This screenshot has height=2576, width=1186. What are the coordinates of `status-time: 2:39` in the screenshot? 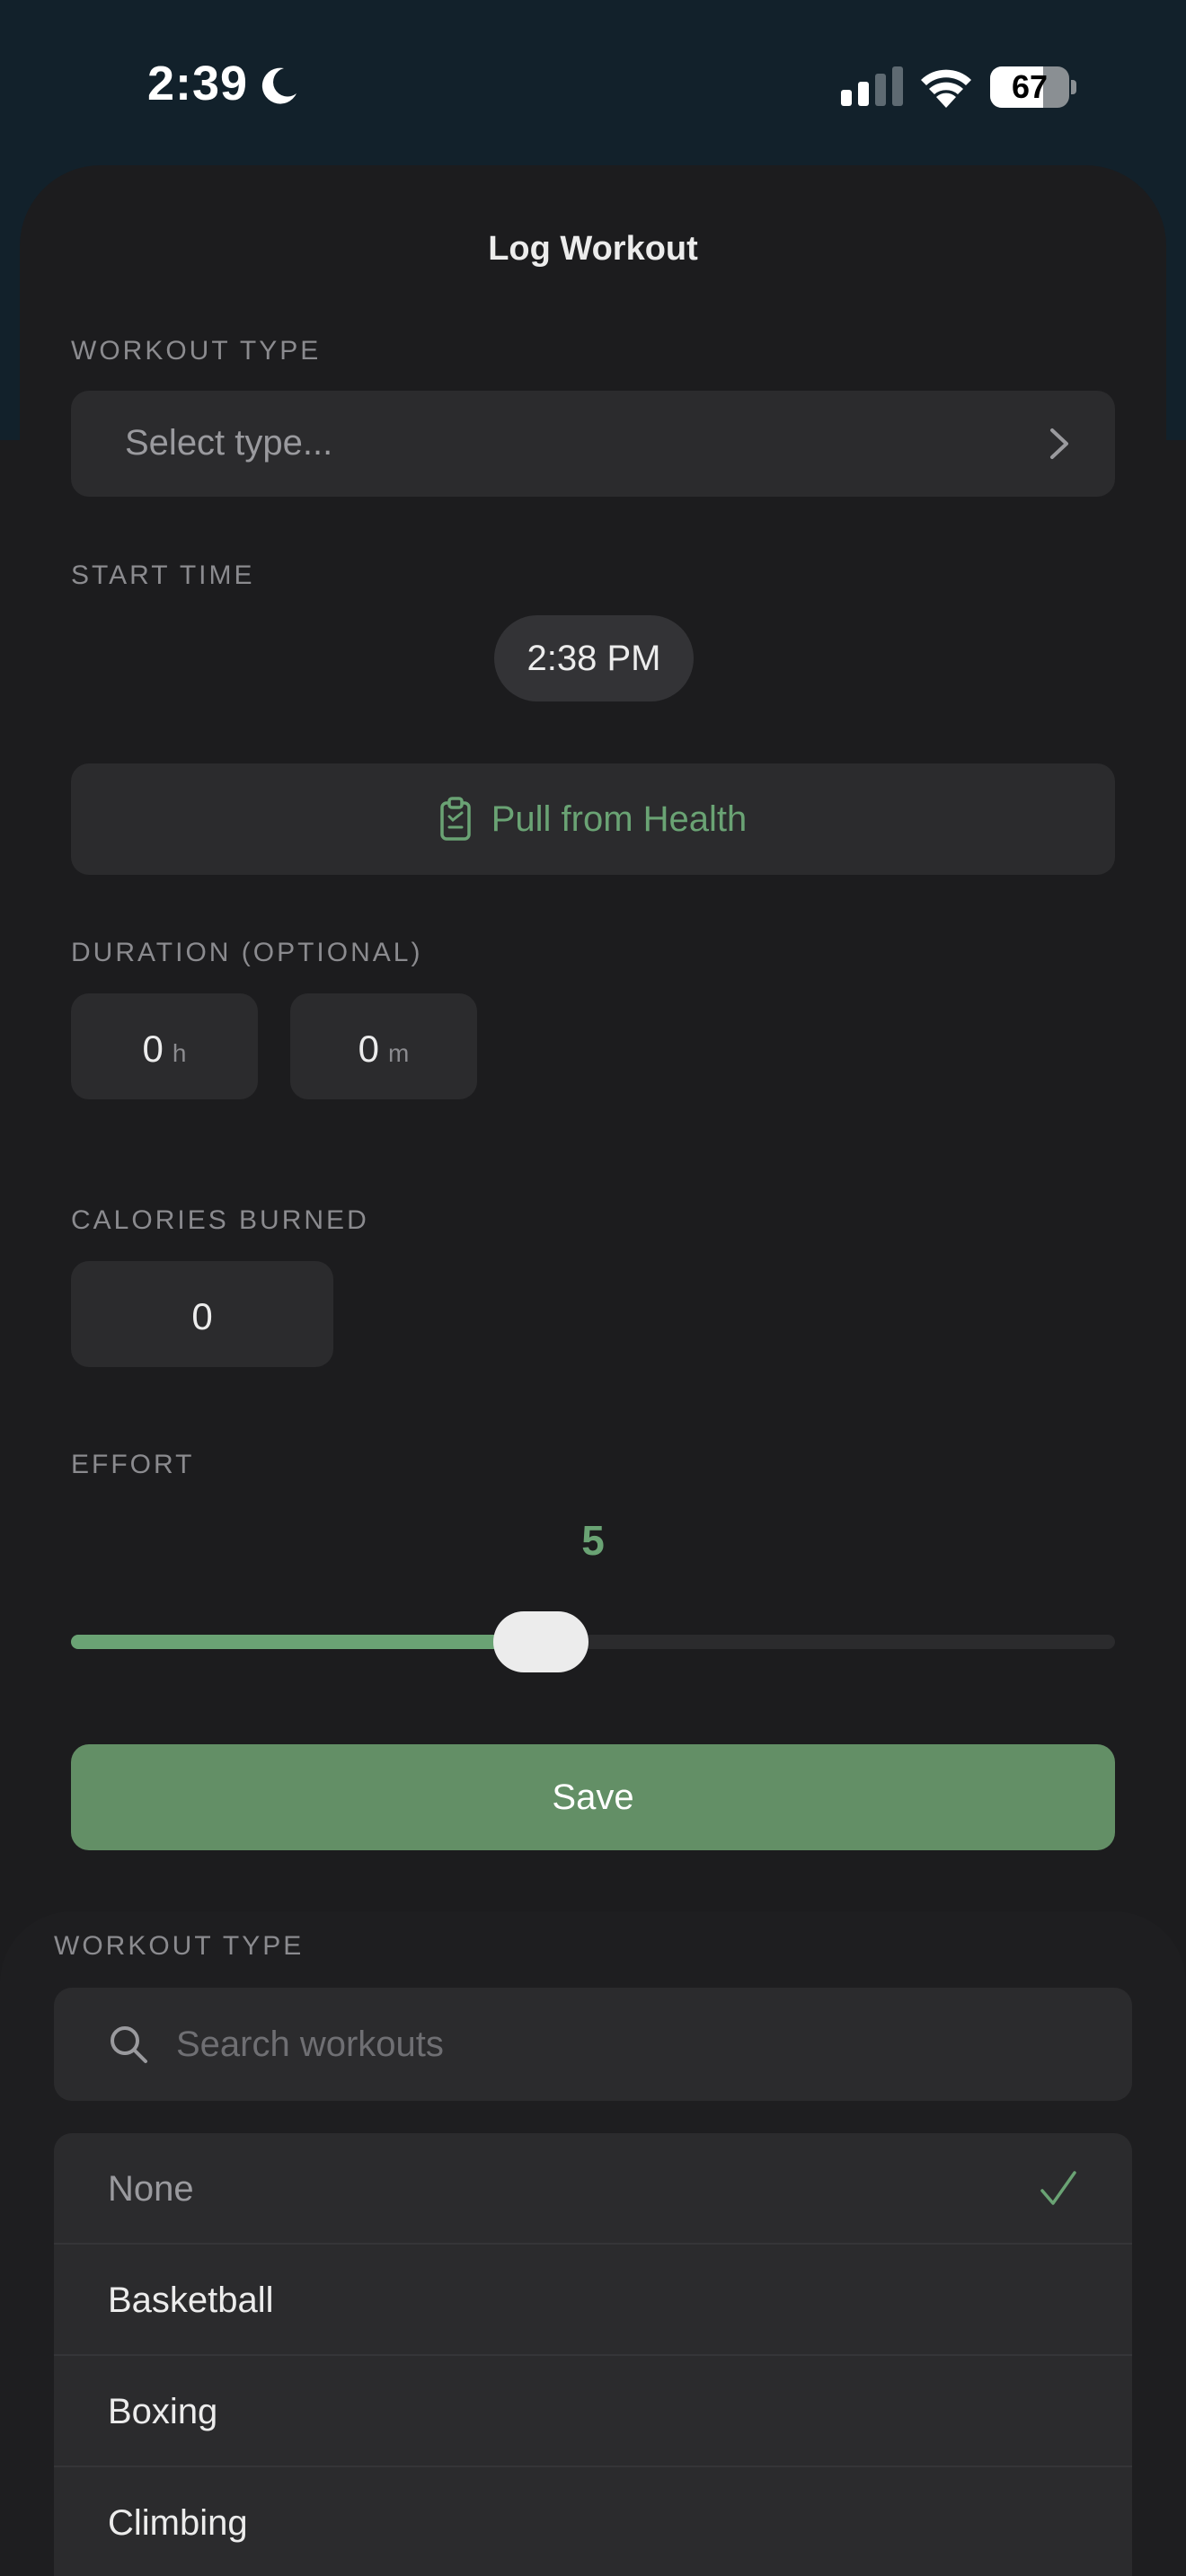 It's located at (198, 83).